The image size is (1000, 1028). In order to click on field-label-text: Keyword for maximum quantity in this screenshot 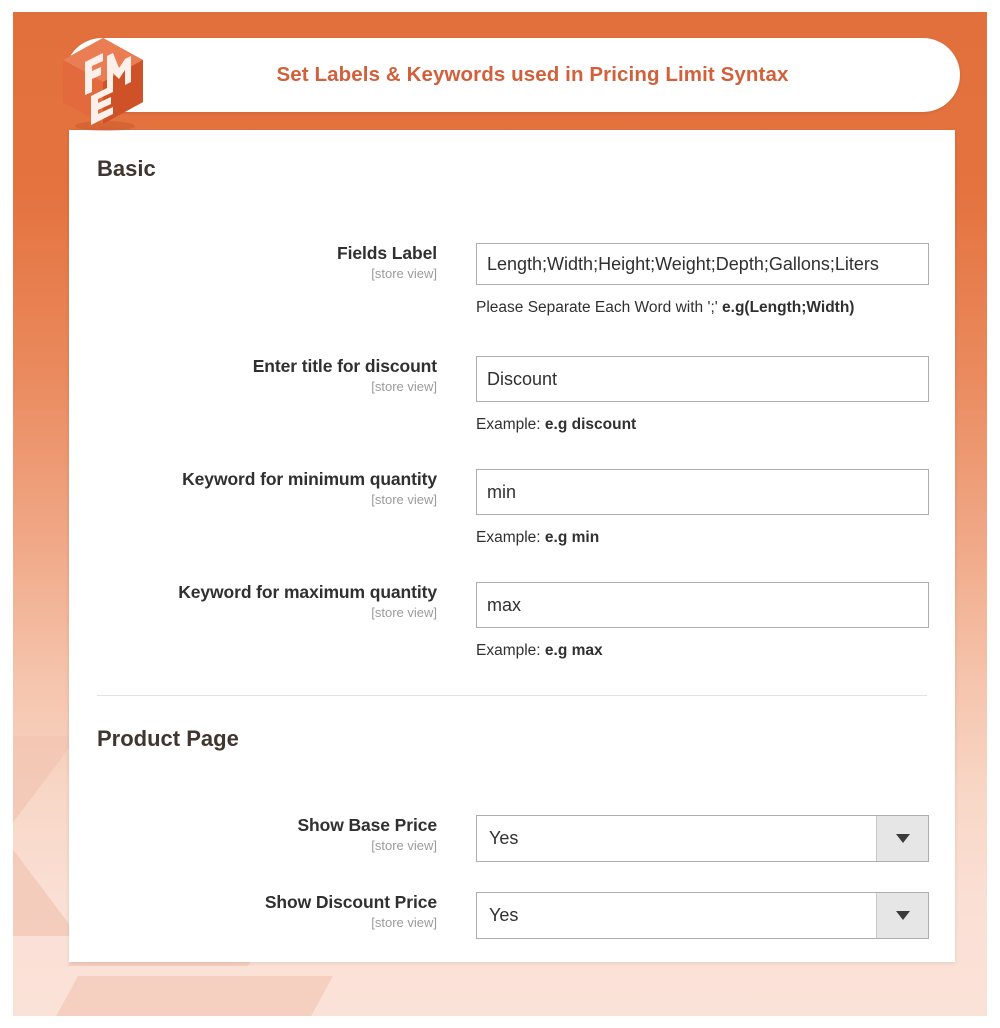, I will do `click(307, 592)`.